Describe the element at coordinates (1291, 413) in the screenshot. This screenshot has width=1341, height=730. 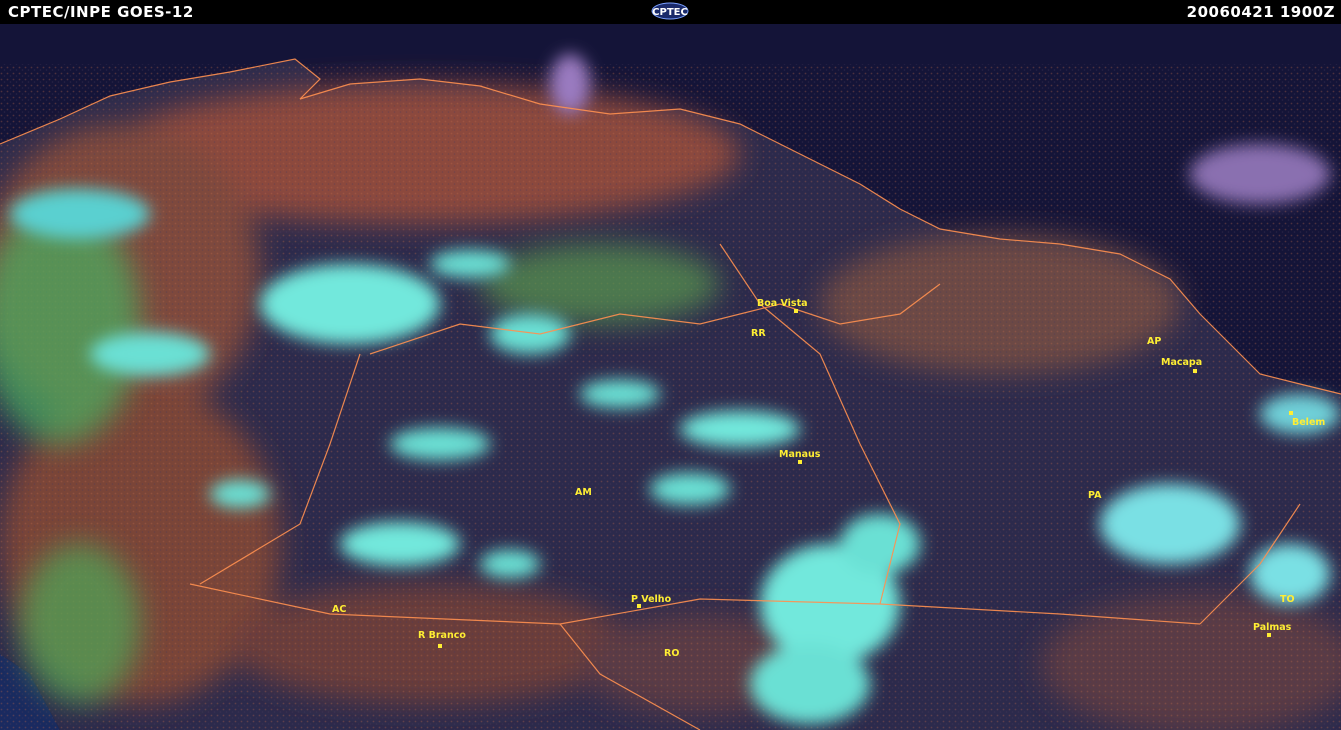
I see `marker-belem` at that location.